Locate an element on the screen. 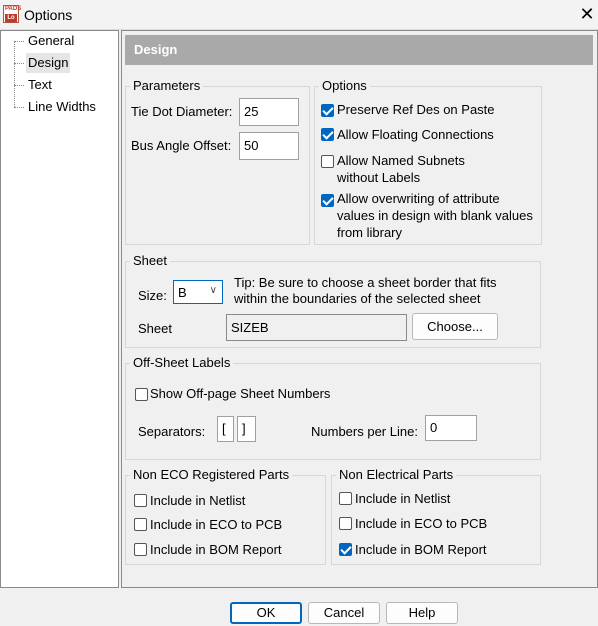 This screenshot has width=598, height=626. non-eco-eco-pcb-label: Include in ECO to PCB is located at coordinates (216, 524).